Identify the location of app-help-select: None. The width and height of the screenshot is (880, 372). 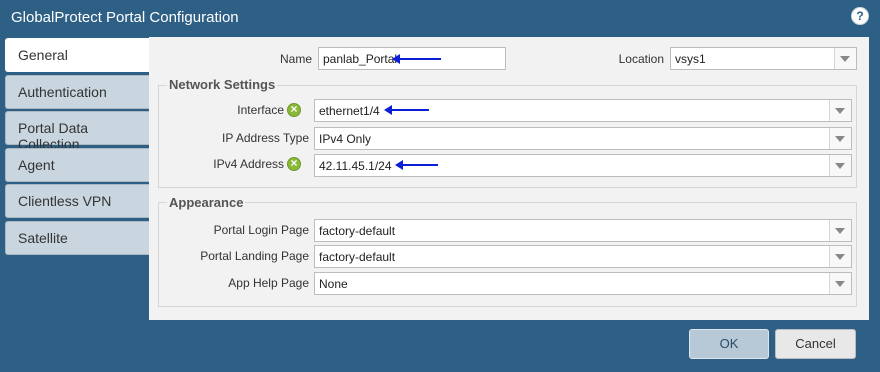
(583, 283).